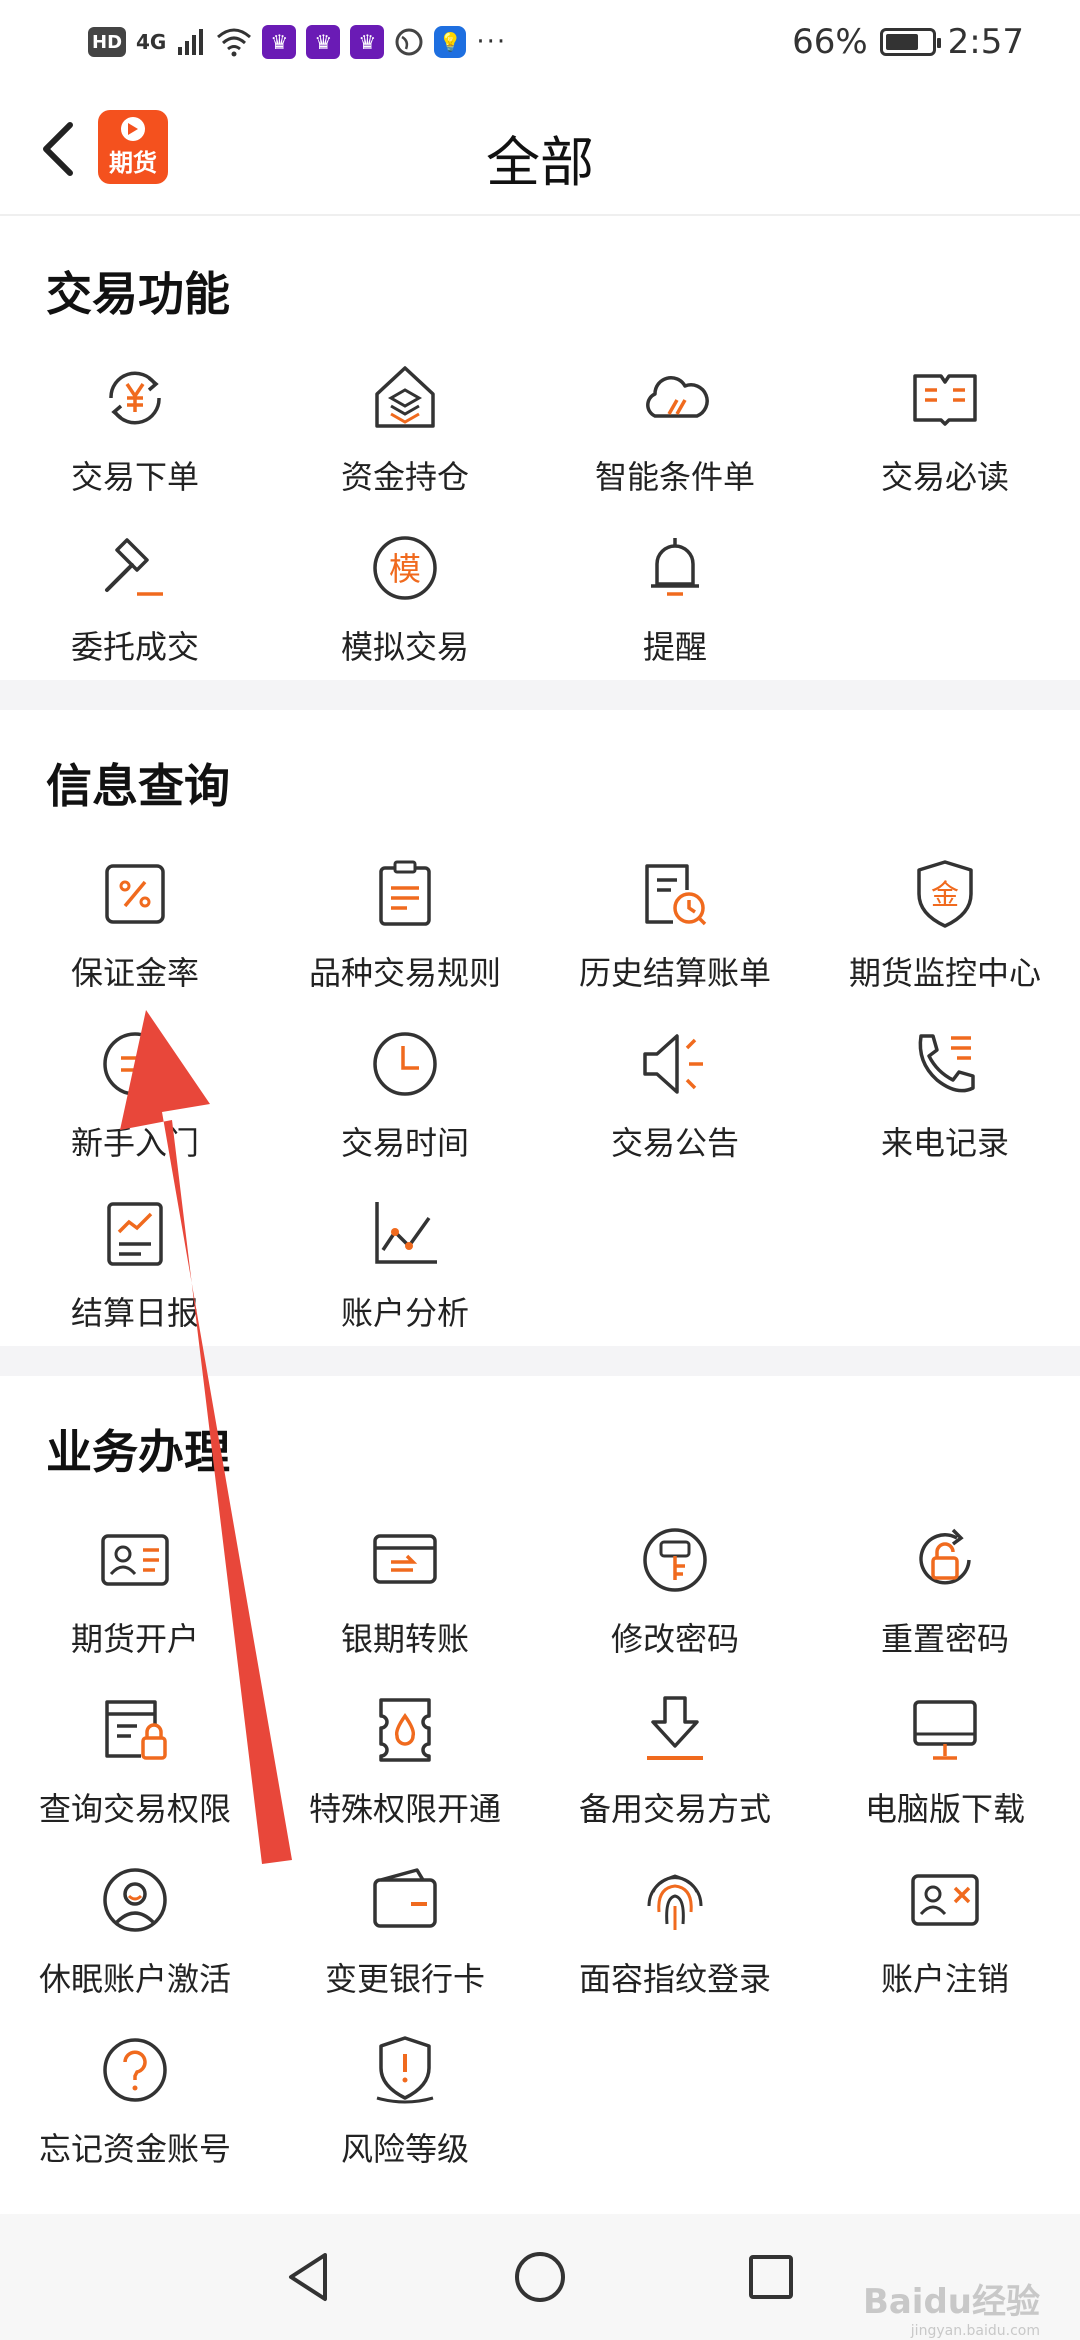 The width and height of the screenshot is (1080, 2340). What do you see at coordinates (405, 2115) in the screenshot?
I see `grid-item-risk-level: 风险等级` at bounding box center [405, 2115].